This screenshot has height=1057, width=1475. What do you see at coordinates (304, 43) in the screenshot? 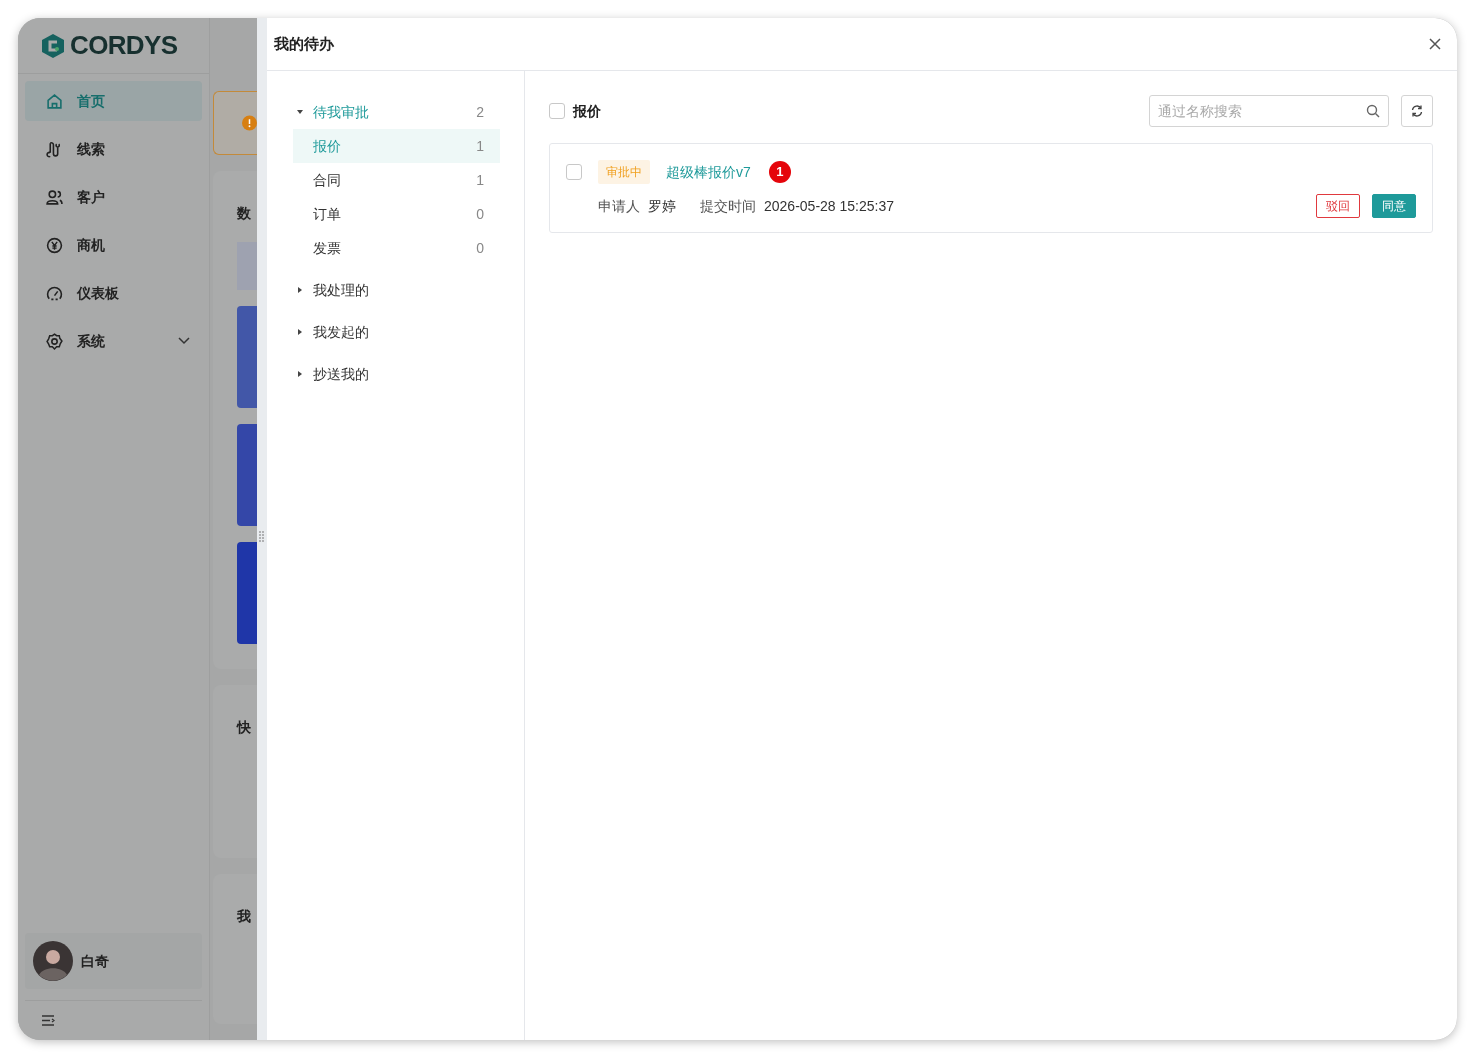
I see `drawer-title: 我的待办` at bounding box center [304, 43].